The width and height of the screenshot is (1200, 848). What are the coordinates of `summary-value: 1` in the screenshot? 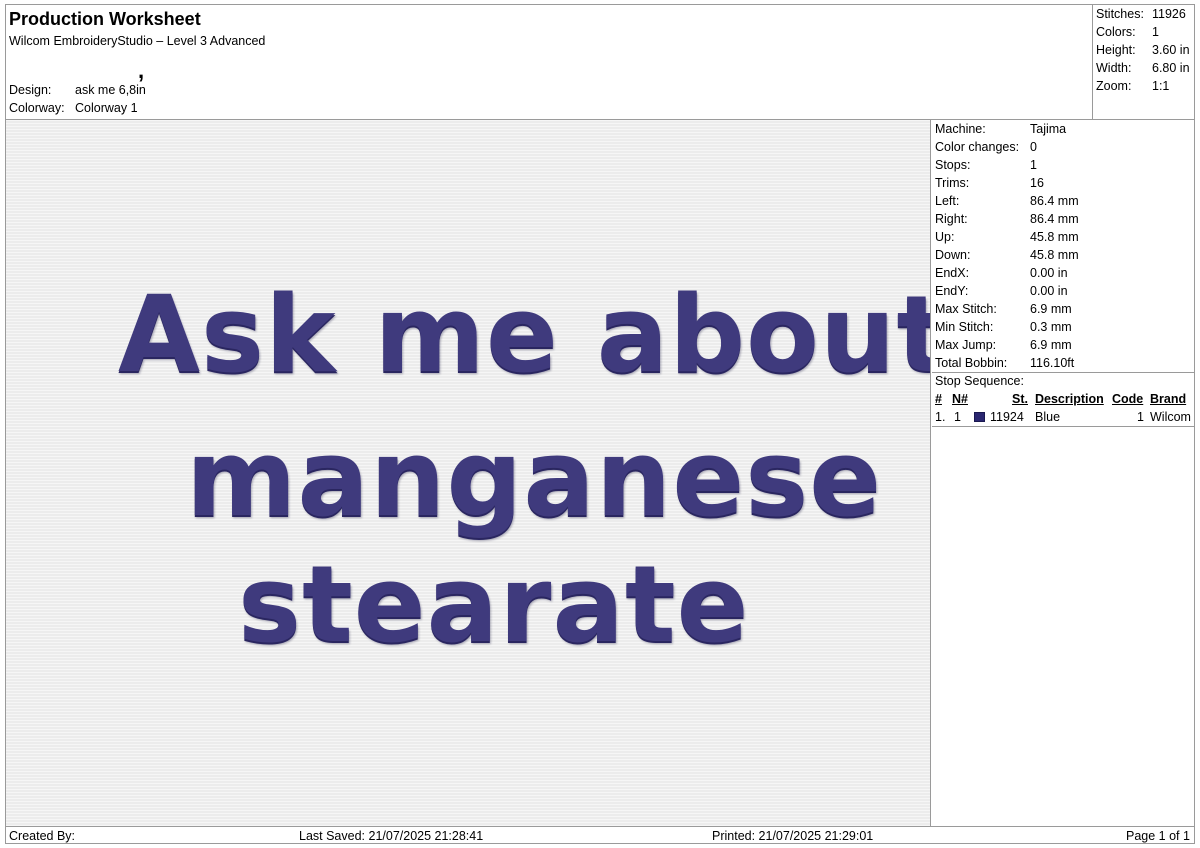 It's located at (1155, 32).